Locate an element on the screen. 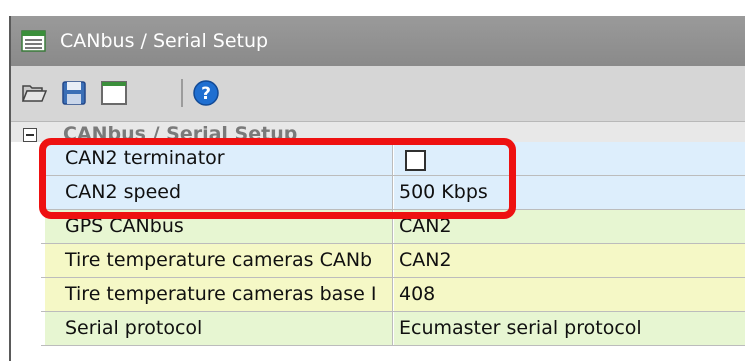 Image resolution: width=745 pixels, height=361 pixels. window-button is located at coordinates (114, 93).